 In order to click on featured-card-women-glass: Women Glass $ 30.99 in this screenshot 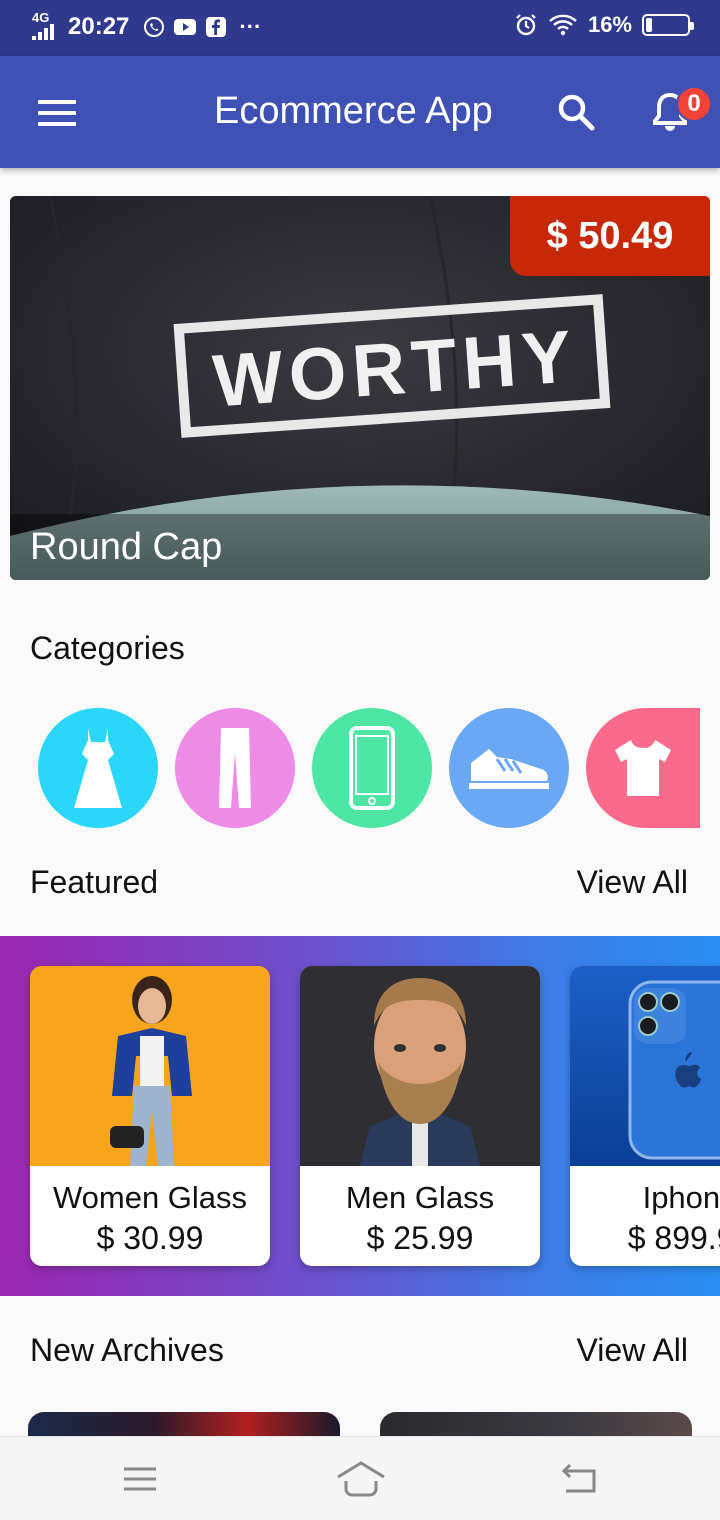, I will do `click(150, 1116)`.